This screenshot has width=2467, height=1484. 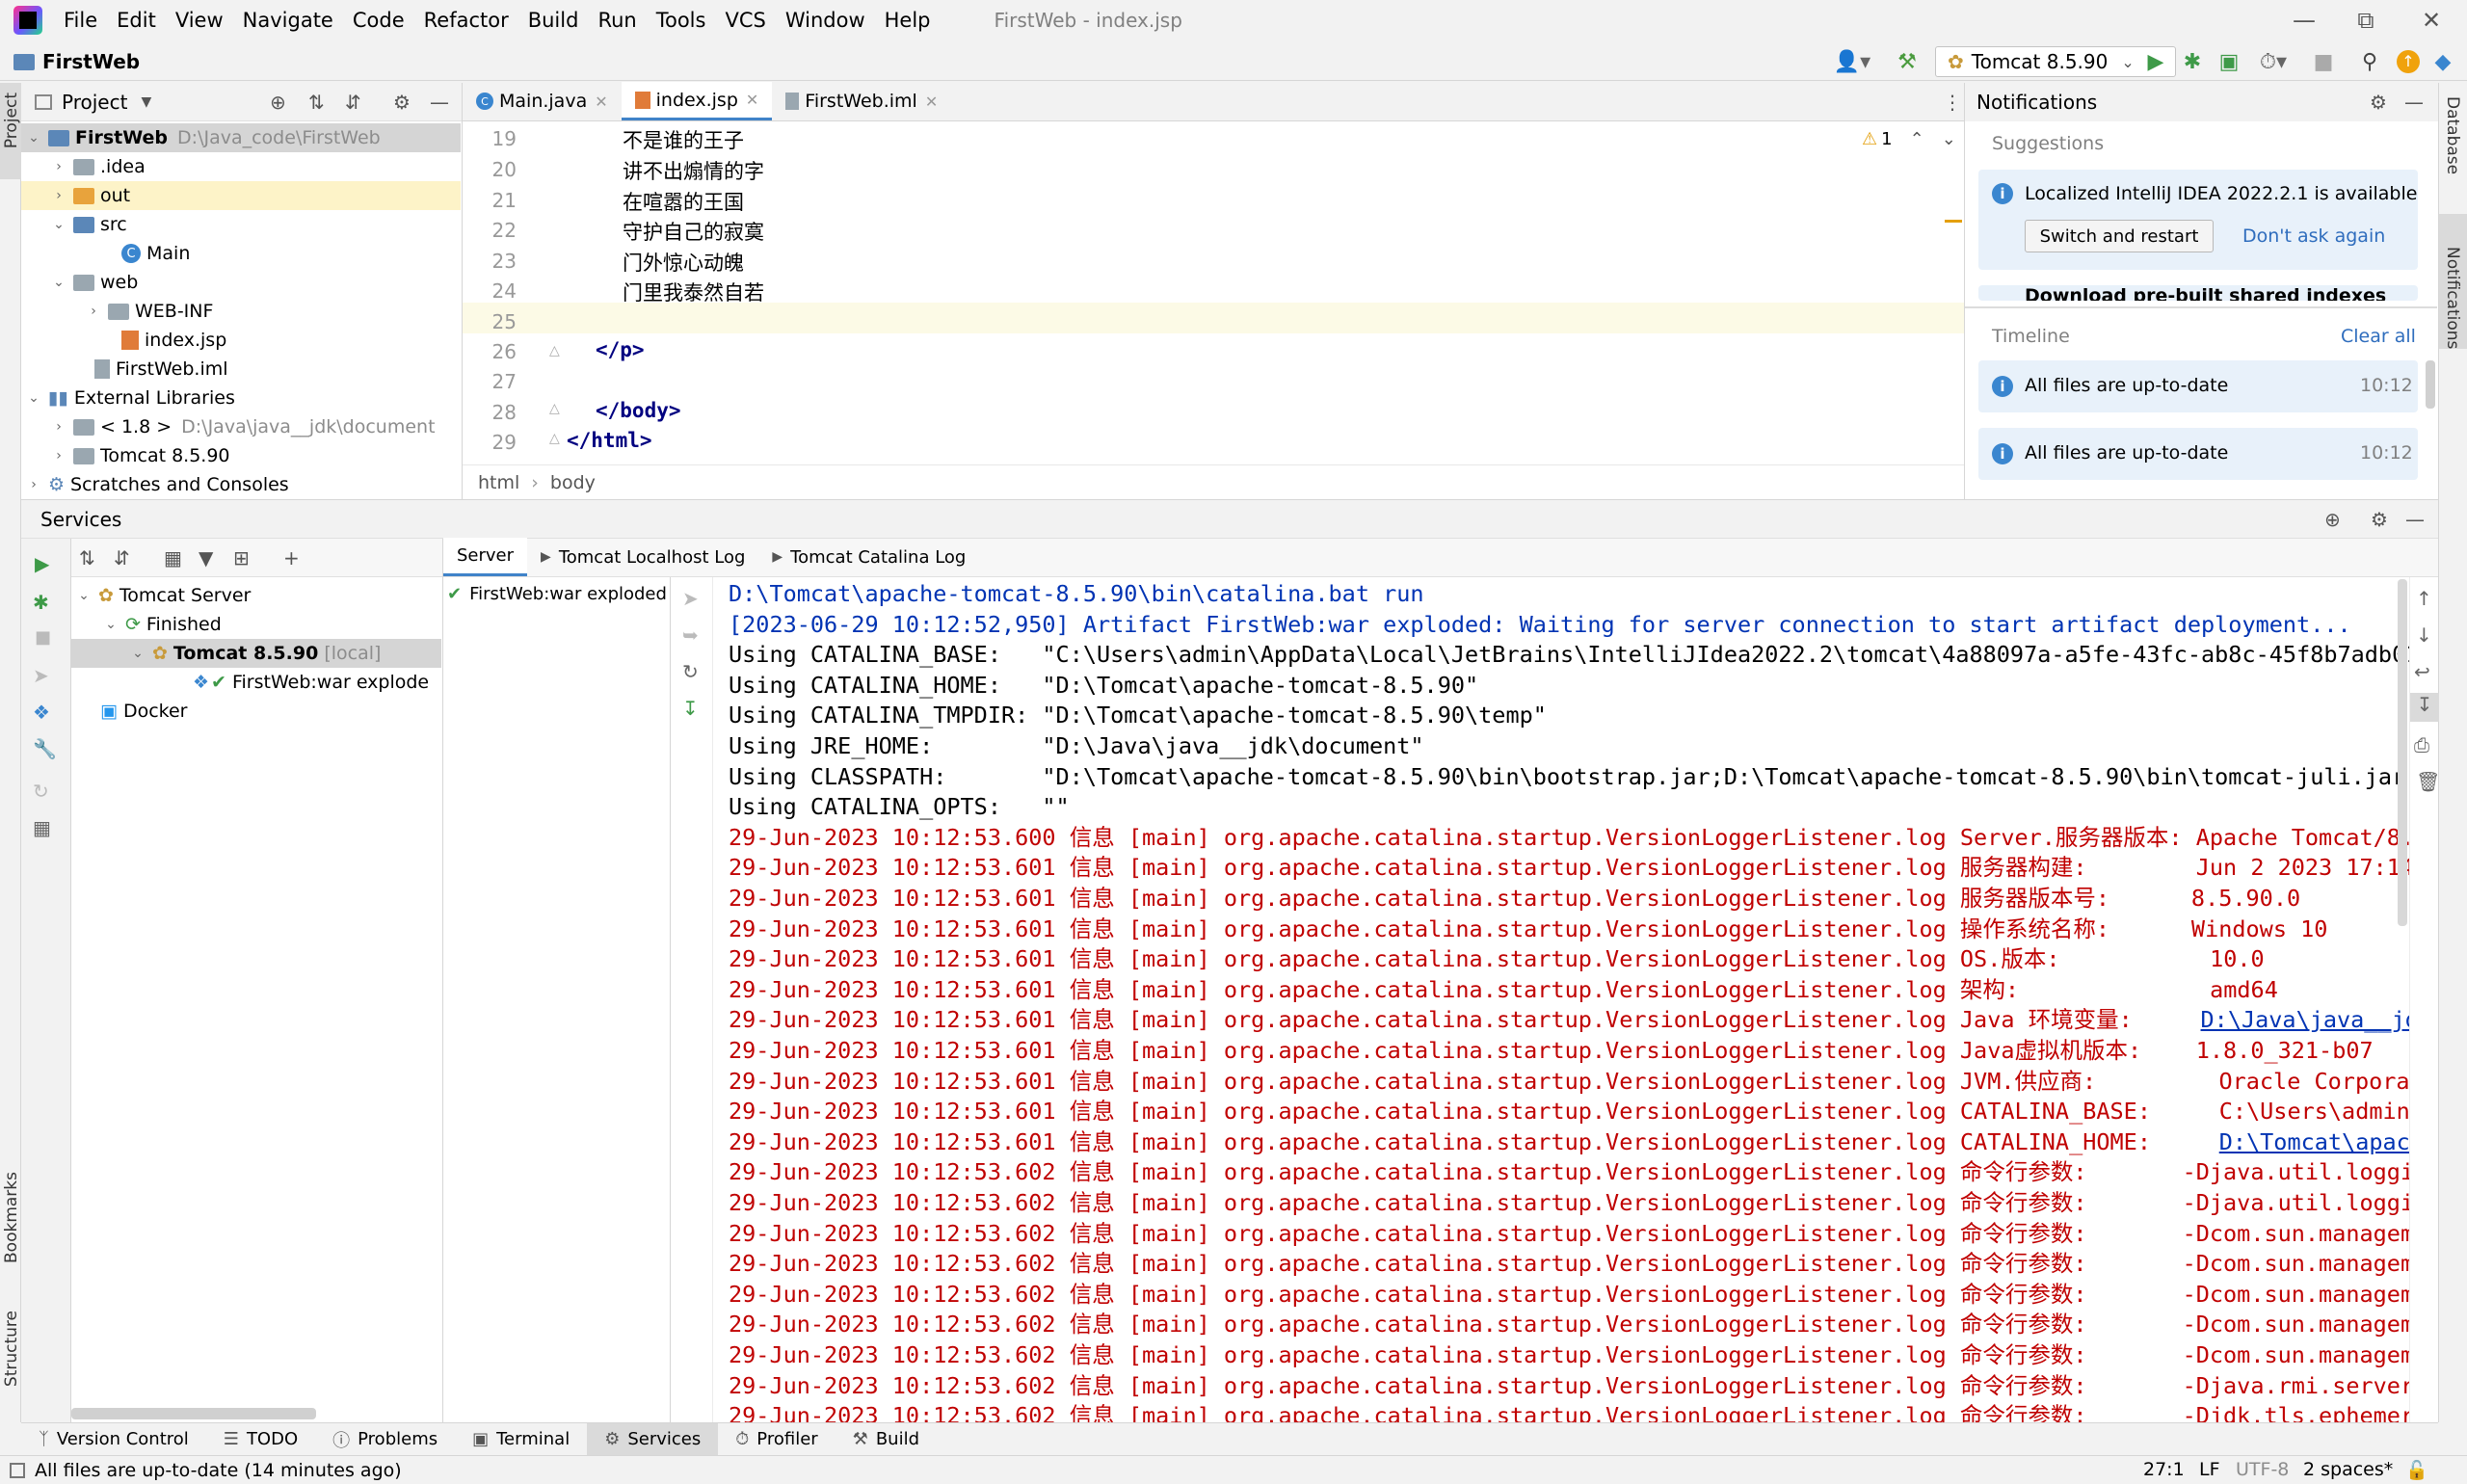 What do you see at coordinates (76, 61) in the screenshot?
I see `project-breadcrumb: FirstWeb` at bounding box center [76, 61].